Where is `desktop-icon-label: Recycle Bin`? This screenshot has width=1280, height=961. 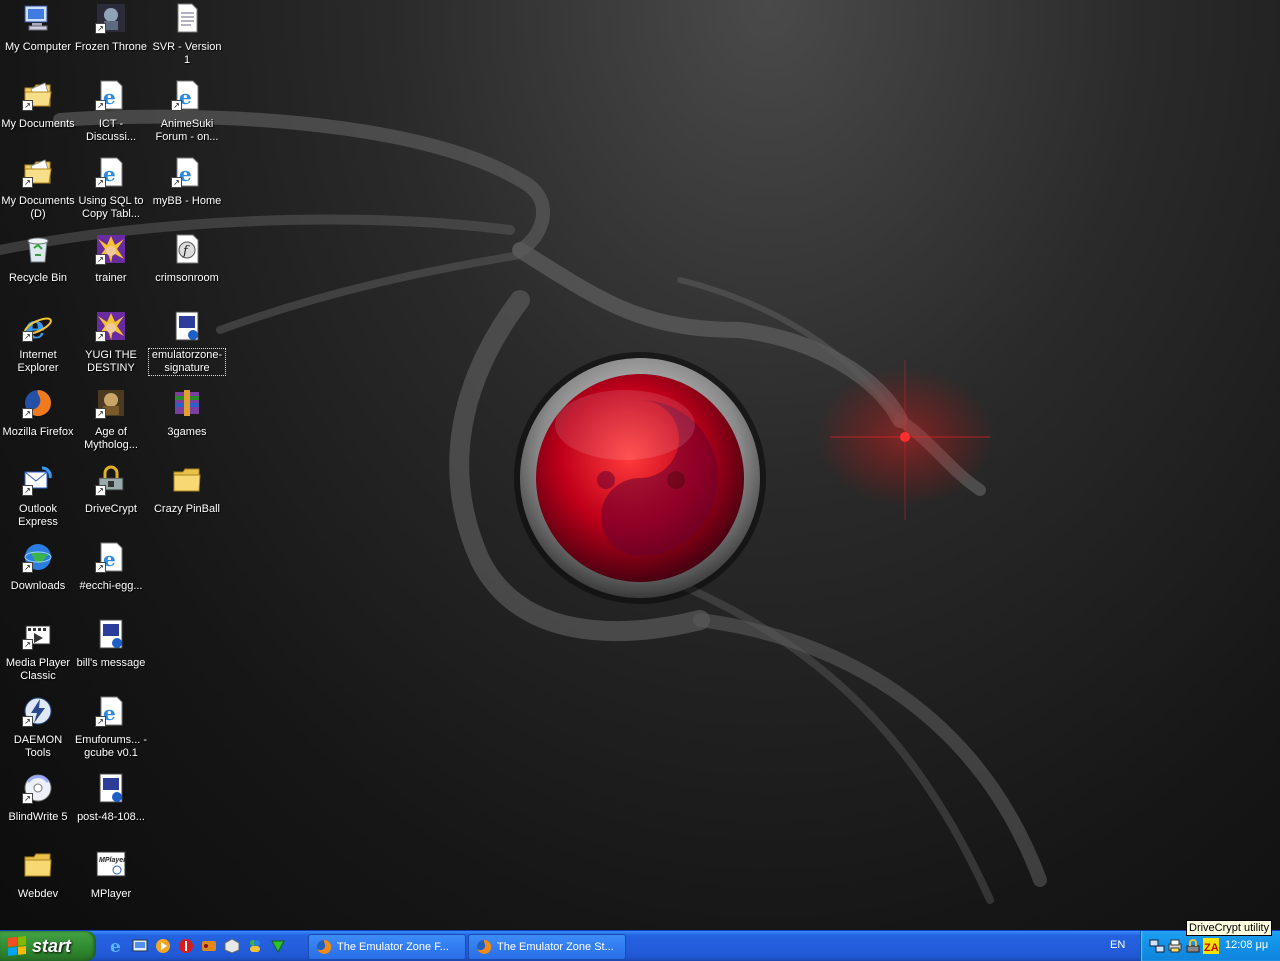 desktop-icon-label: Recycle Bin is located at coordinates (38, 278).